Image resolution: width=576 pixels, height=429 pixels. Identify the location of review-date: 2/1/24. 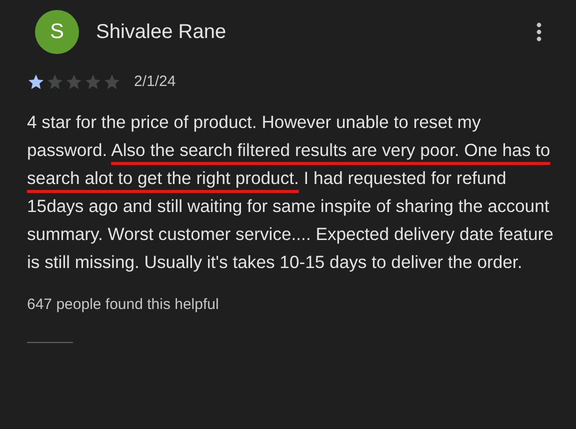
(155, 82).